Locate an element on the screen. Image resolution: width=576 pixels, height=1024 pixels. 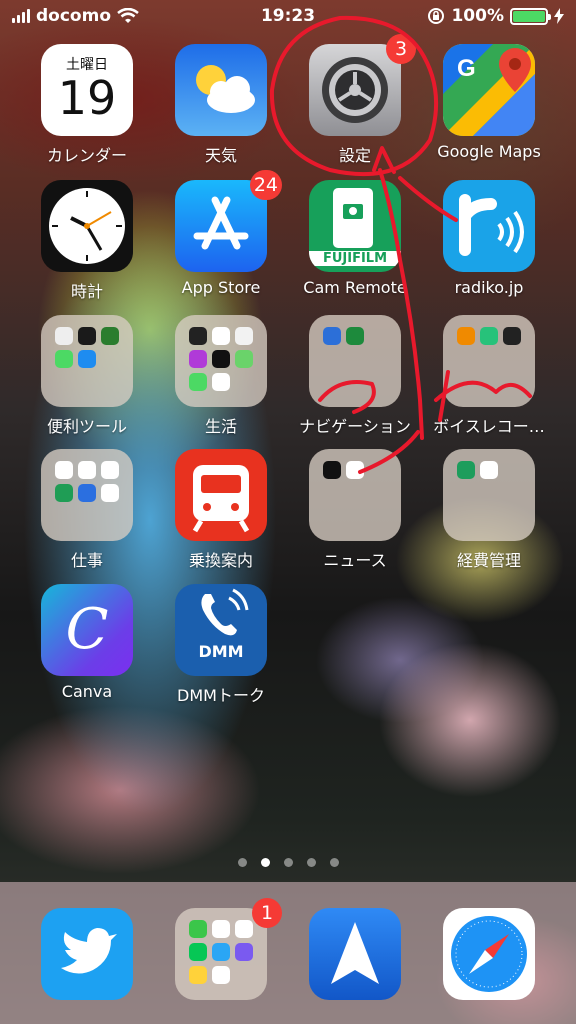
page-indicator is located at coordinates (288, 862).